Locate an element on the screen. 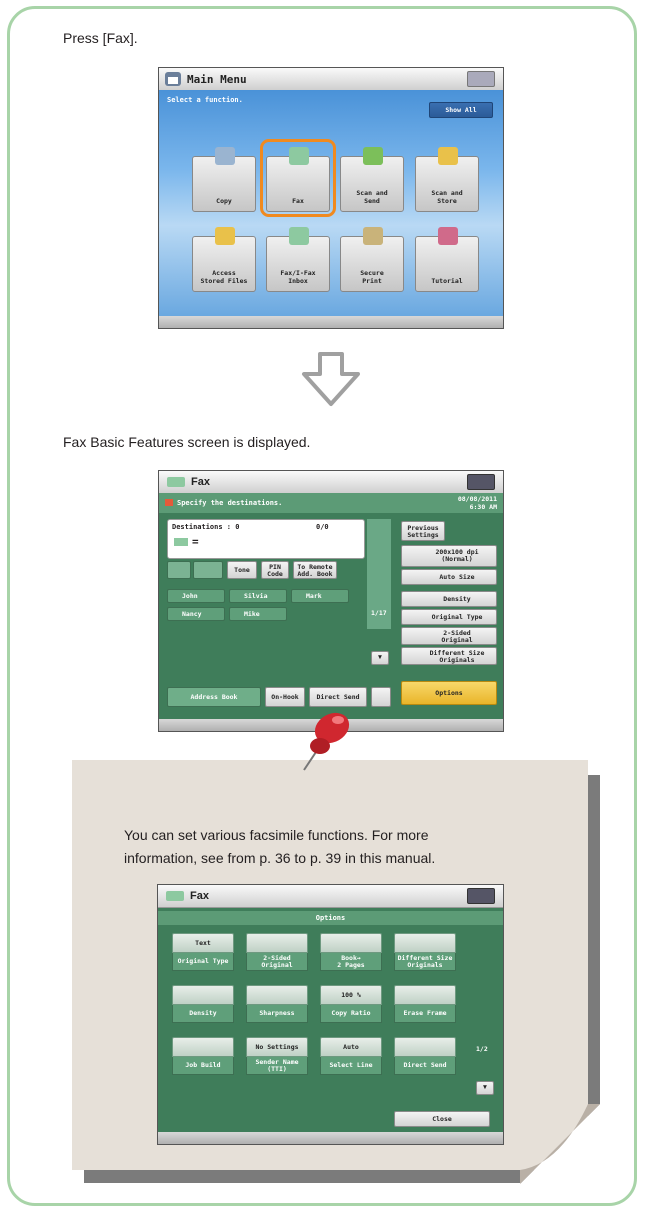 The image size is (645, 1217). stored-files-icon is located at coordinates (225, 236).